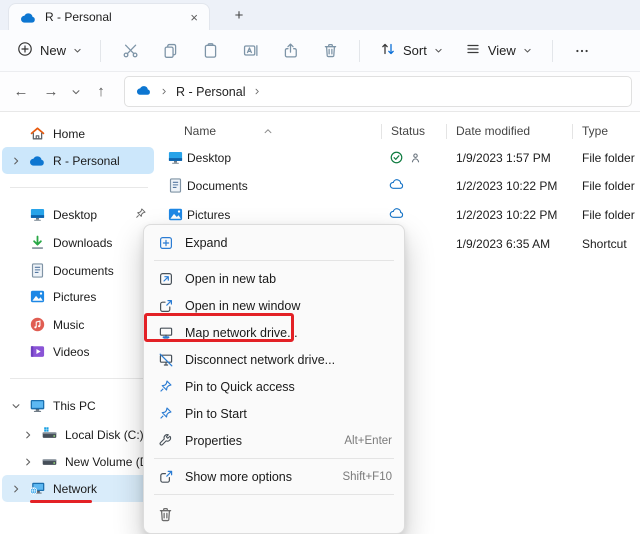  Describe the element at coordinates (595, 131) in the screenshot. I see `column-header-type: Type` at that location.